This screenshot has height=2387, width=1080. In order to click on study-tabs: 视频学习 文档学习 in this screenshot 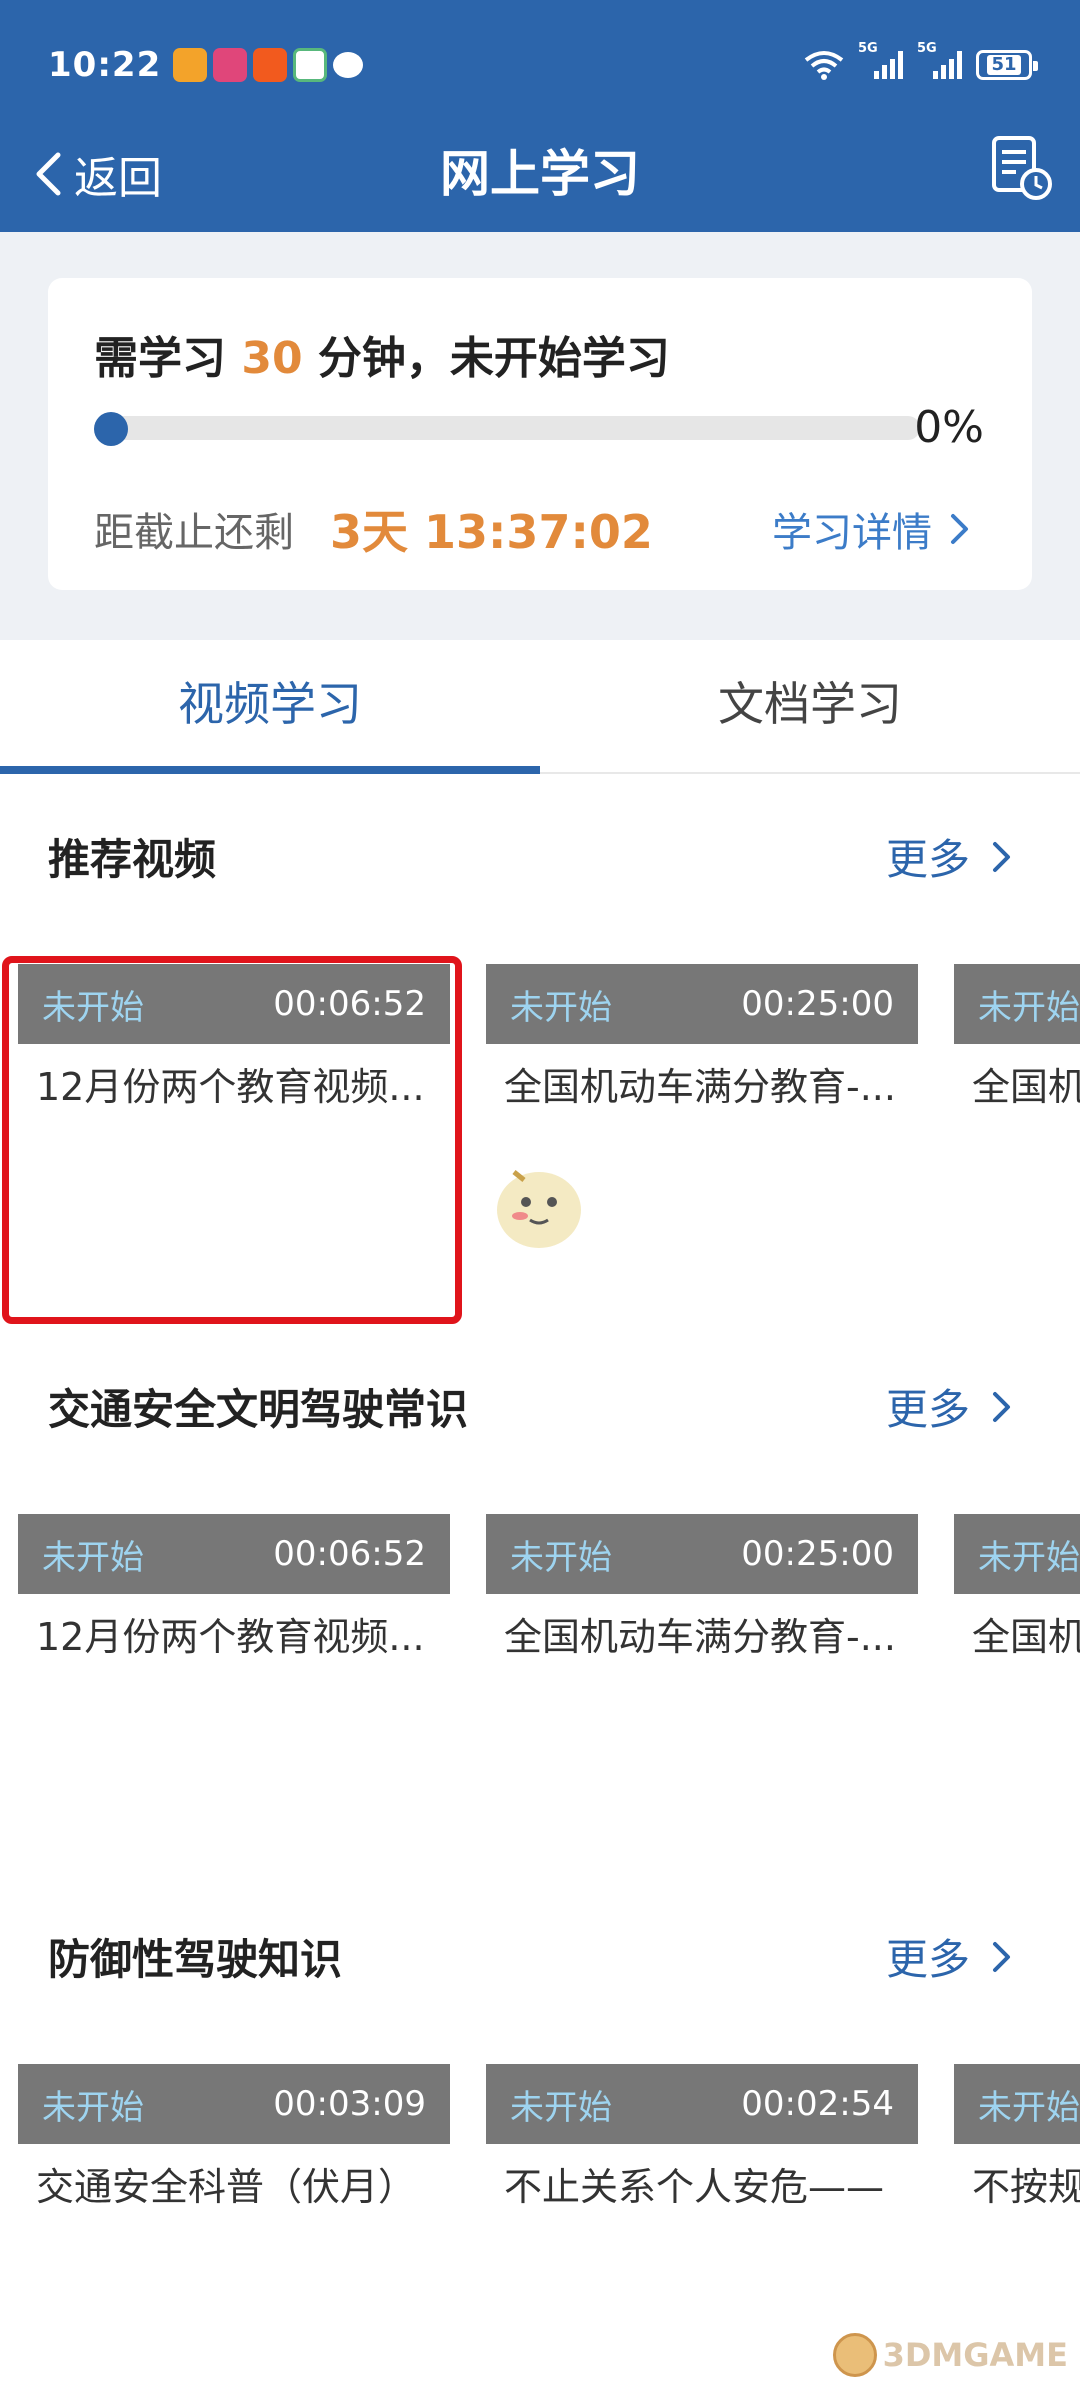, I will do `click(540, 707)`.